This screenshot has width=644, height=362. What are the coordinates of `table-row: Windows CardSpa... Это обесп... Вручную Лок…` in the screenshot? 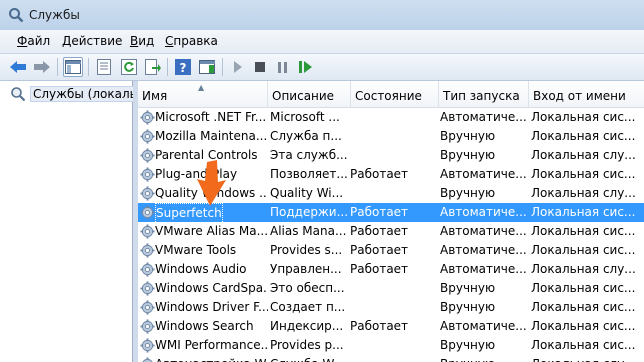 It's located at (391, 288).